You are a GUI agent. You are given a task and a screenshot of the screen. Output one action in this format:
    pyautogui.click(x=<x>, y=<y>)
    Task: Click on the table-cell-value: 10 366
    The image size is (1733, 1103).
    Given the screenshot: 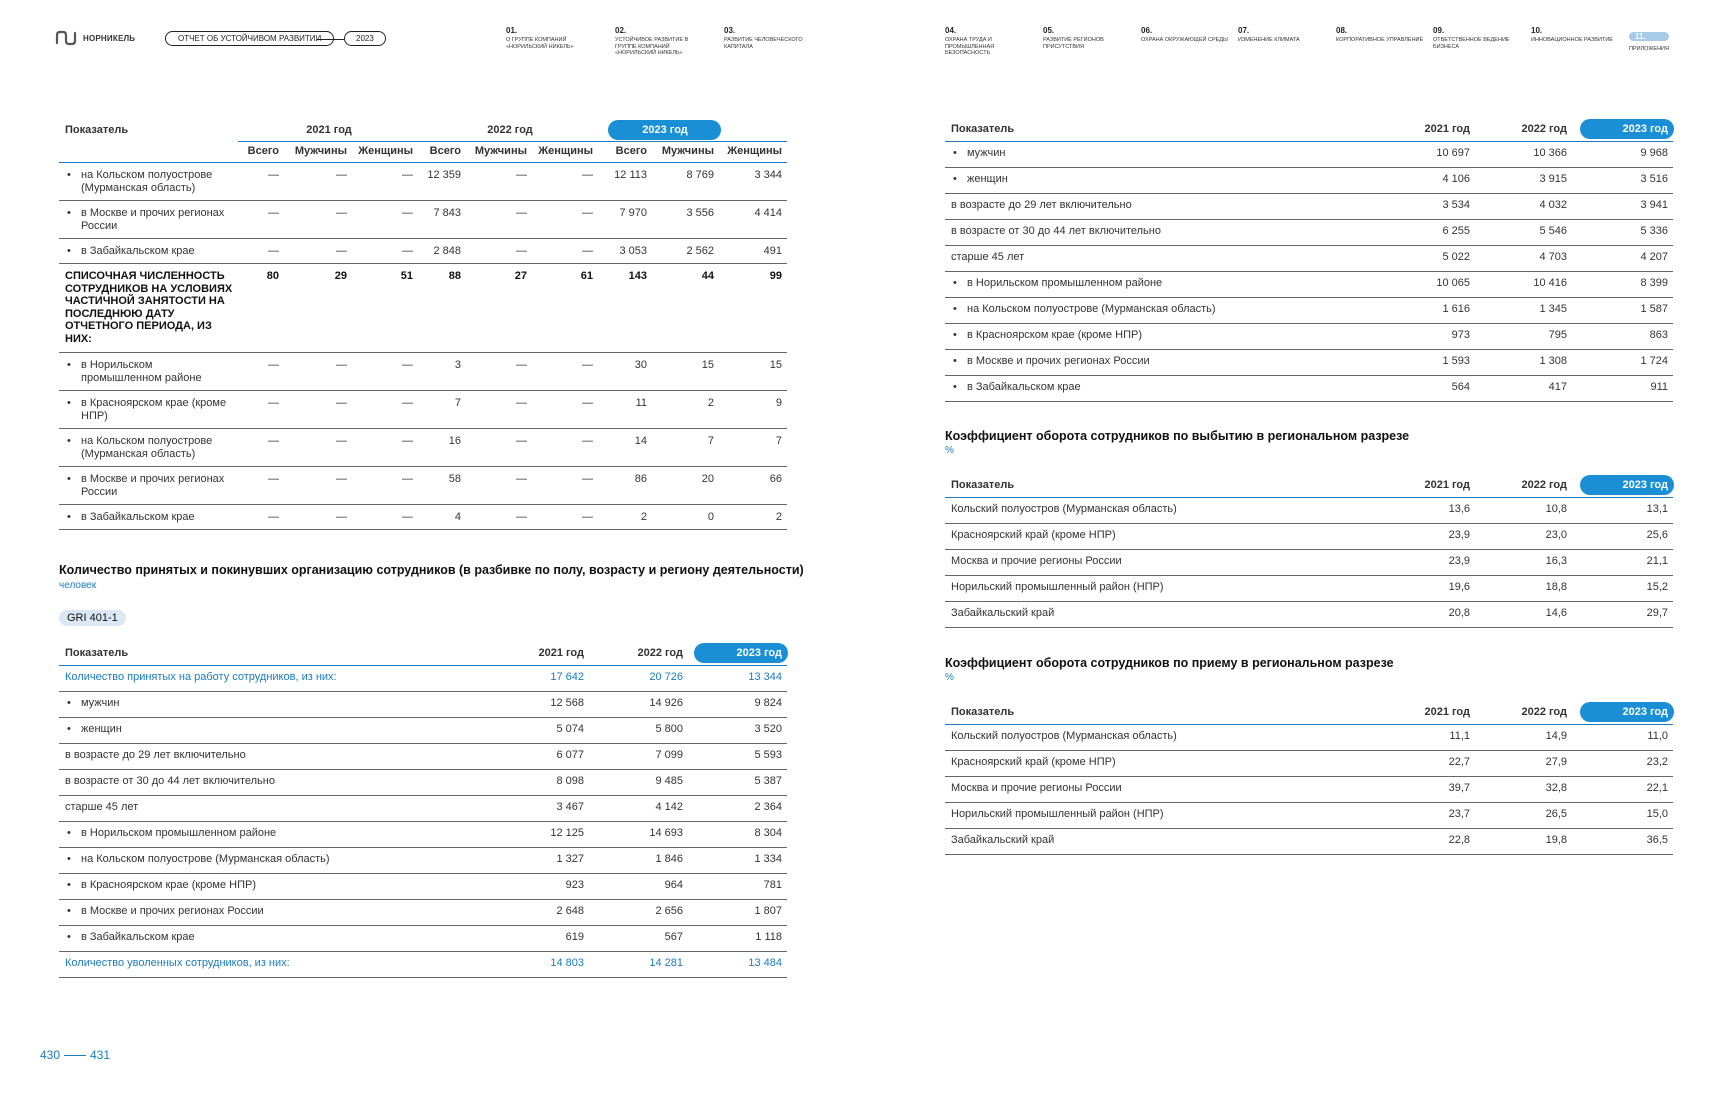 What is the action you would take?
    pyautogui.click(x=1550, y=153)
    